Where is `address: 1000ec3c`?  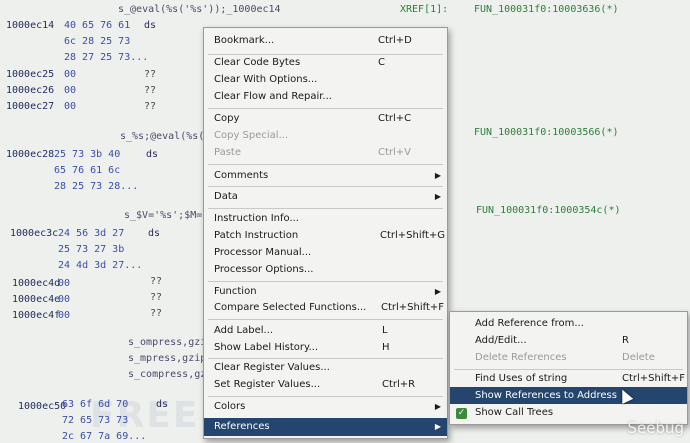 address: 1000ec3c is located at coordinates (34, 234).